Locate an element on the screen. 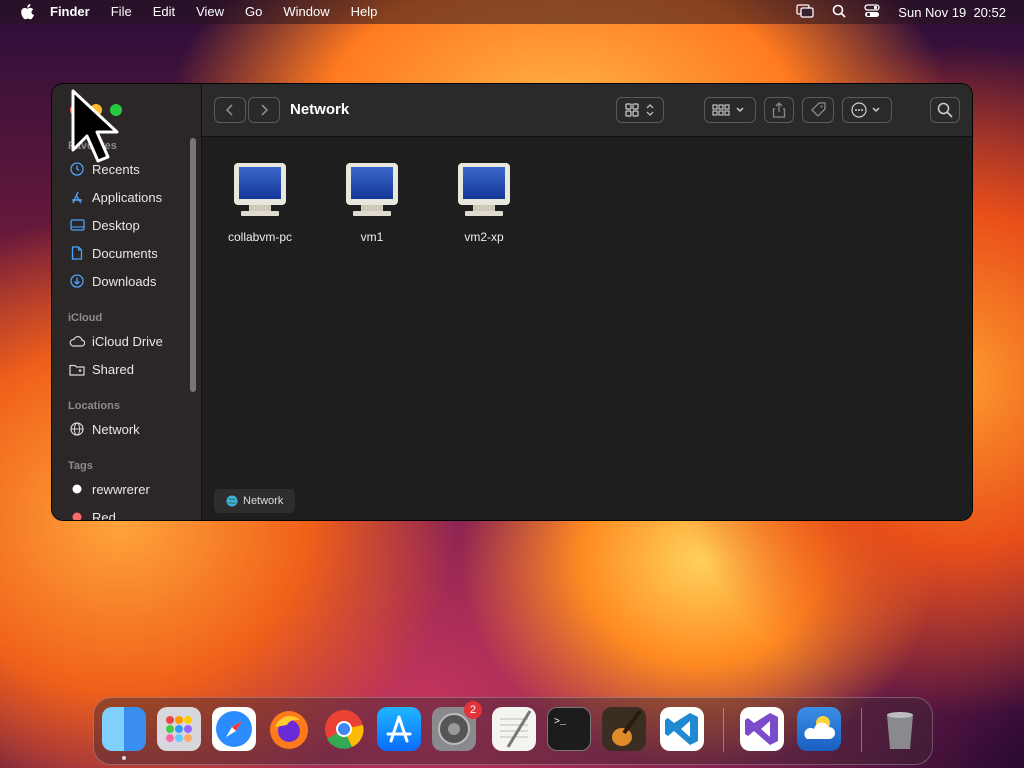 The image size is (1024, 768). sidebar-item-label: Network is located at coordinates (116, 429).